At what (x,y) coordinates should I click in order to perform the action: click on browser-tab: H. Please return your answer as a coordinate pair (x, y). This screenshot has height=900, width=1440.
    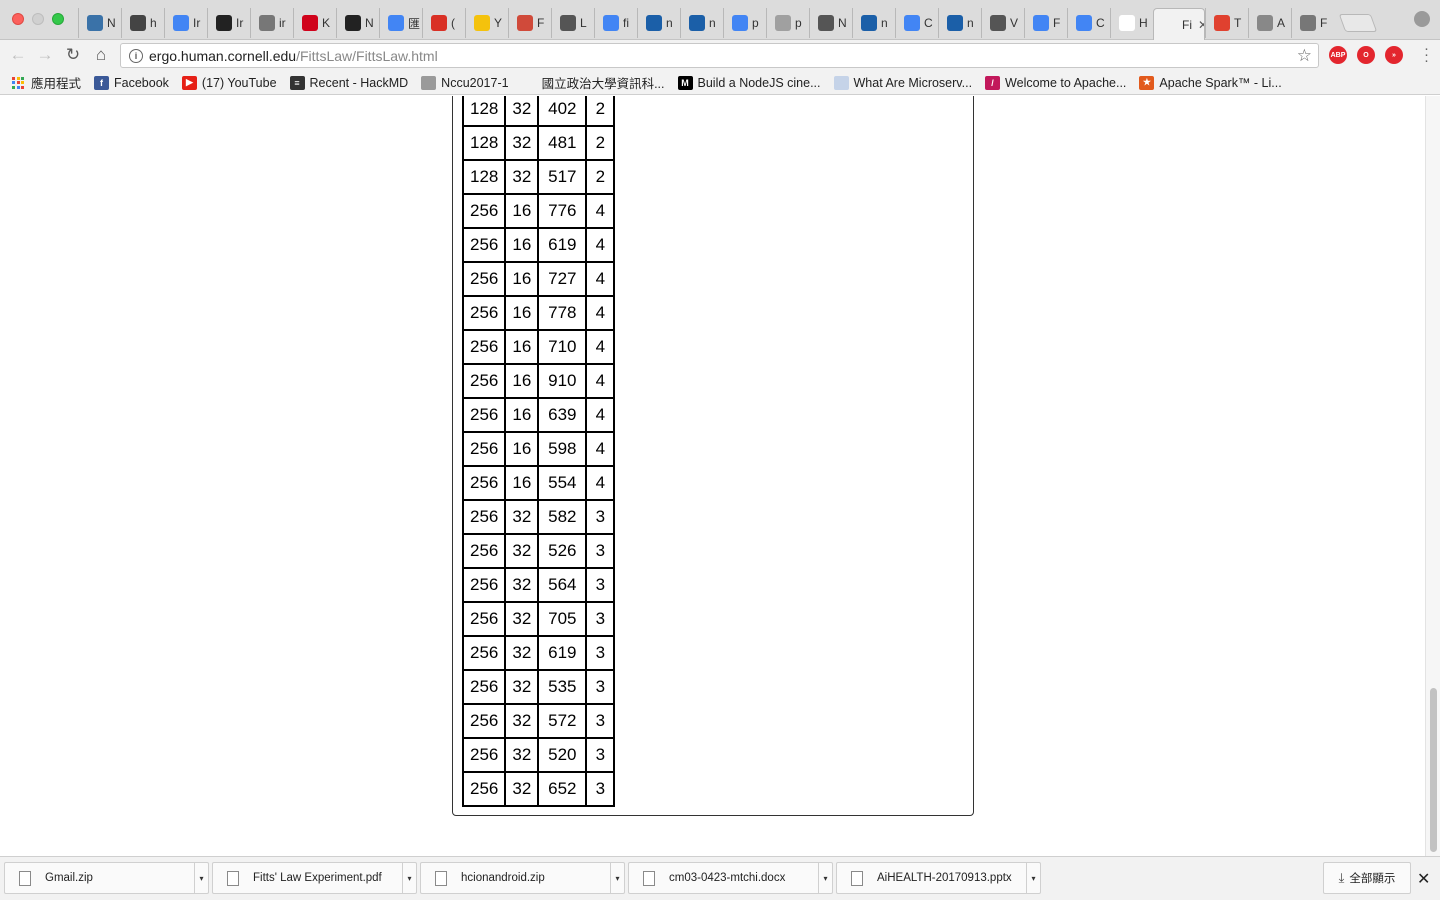
    Looking at the image, I should click on (1131, 23).